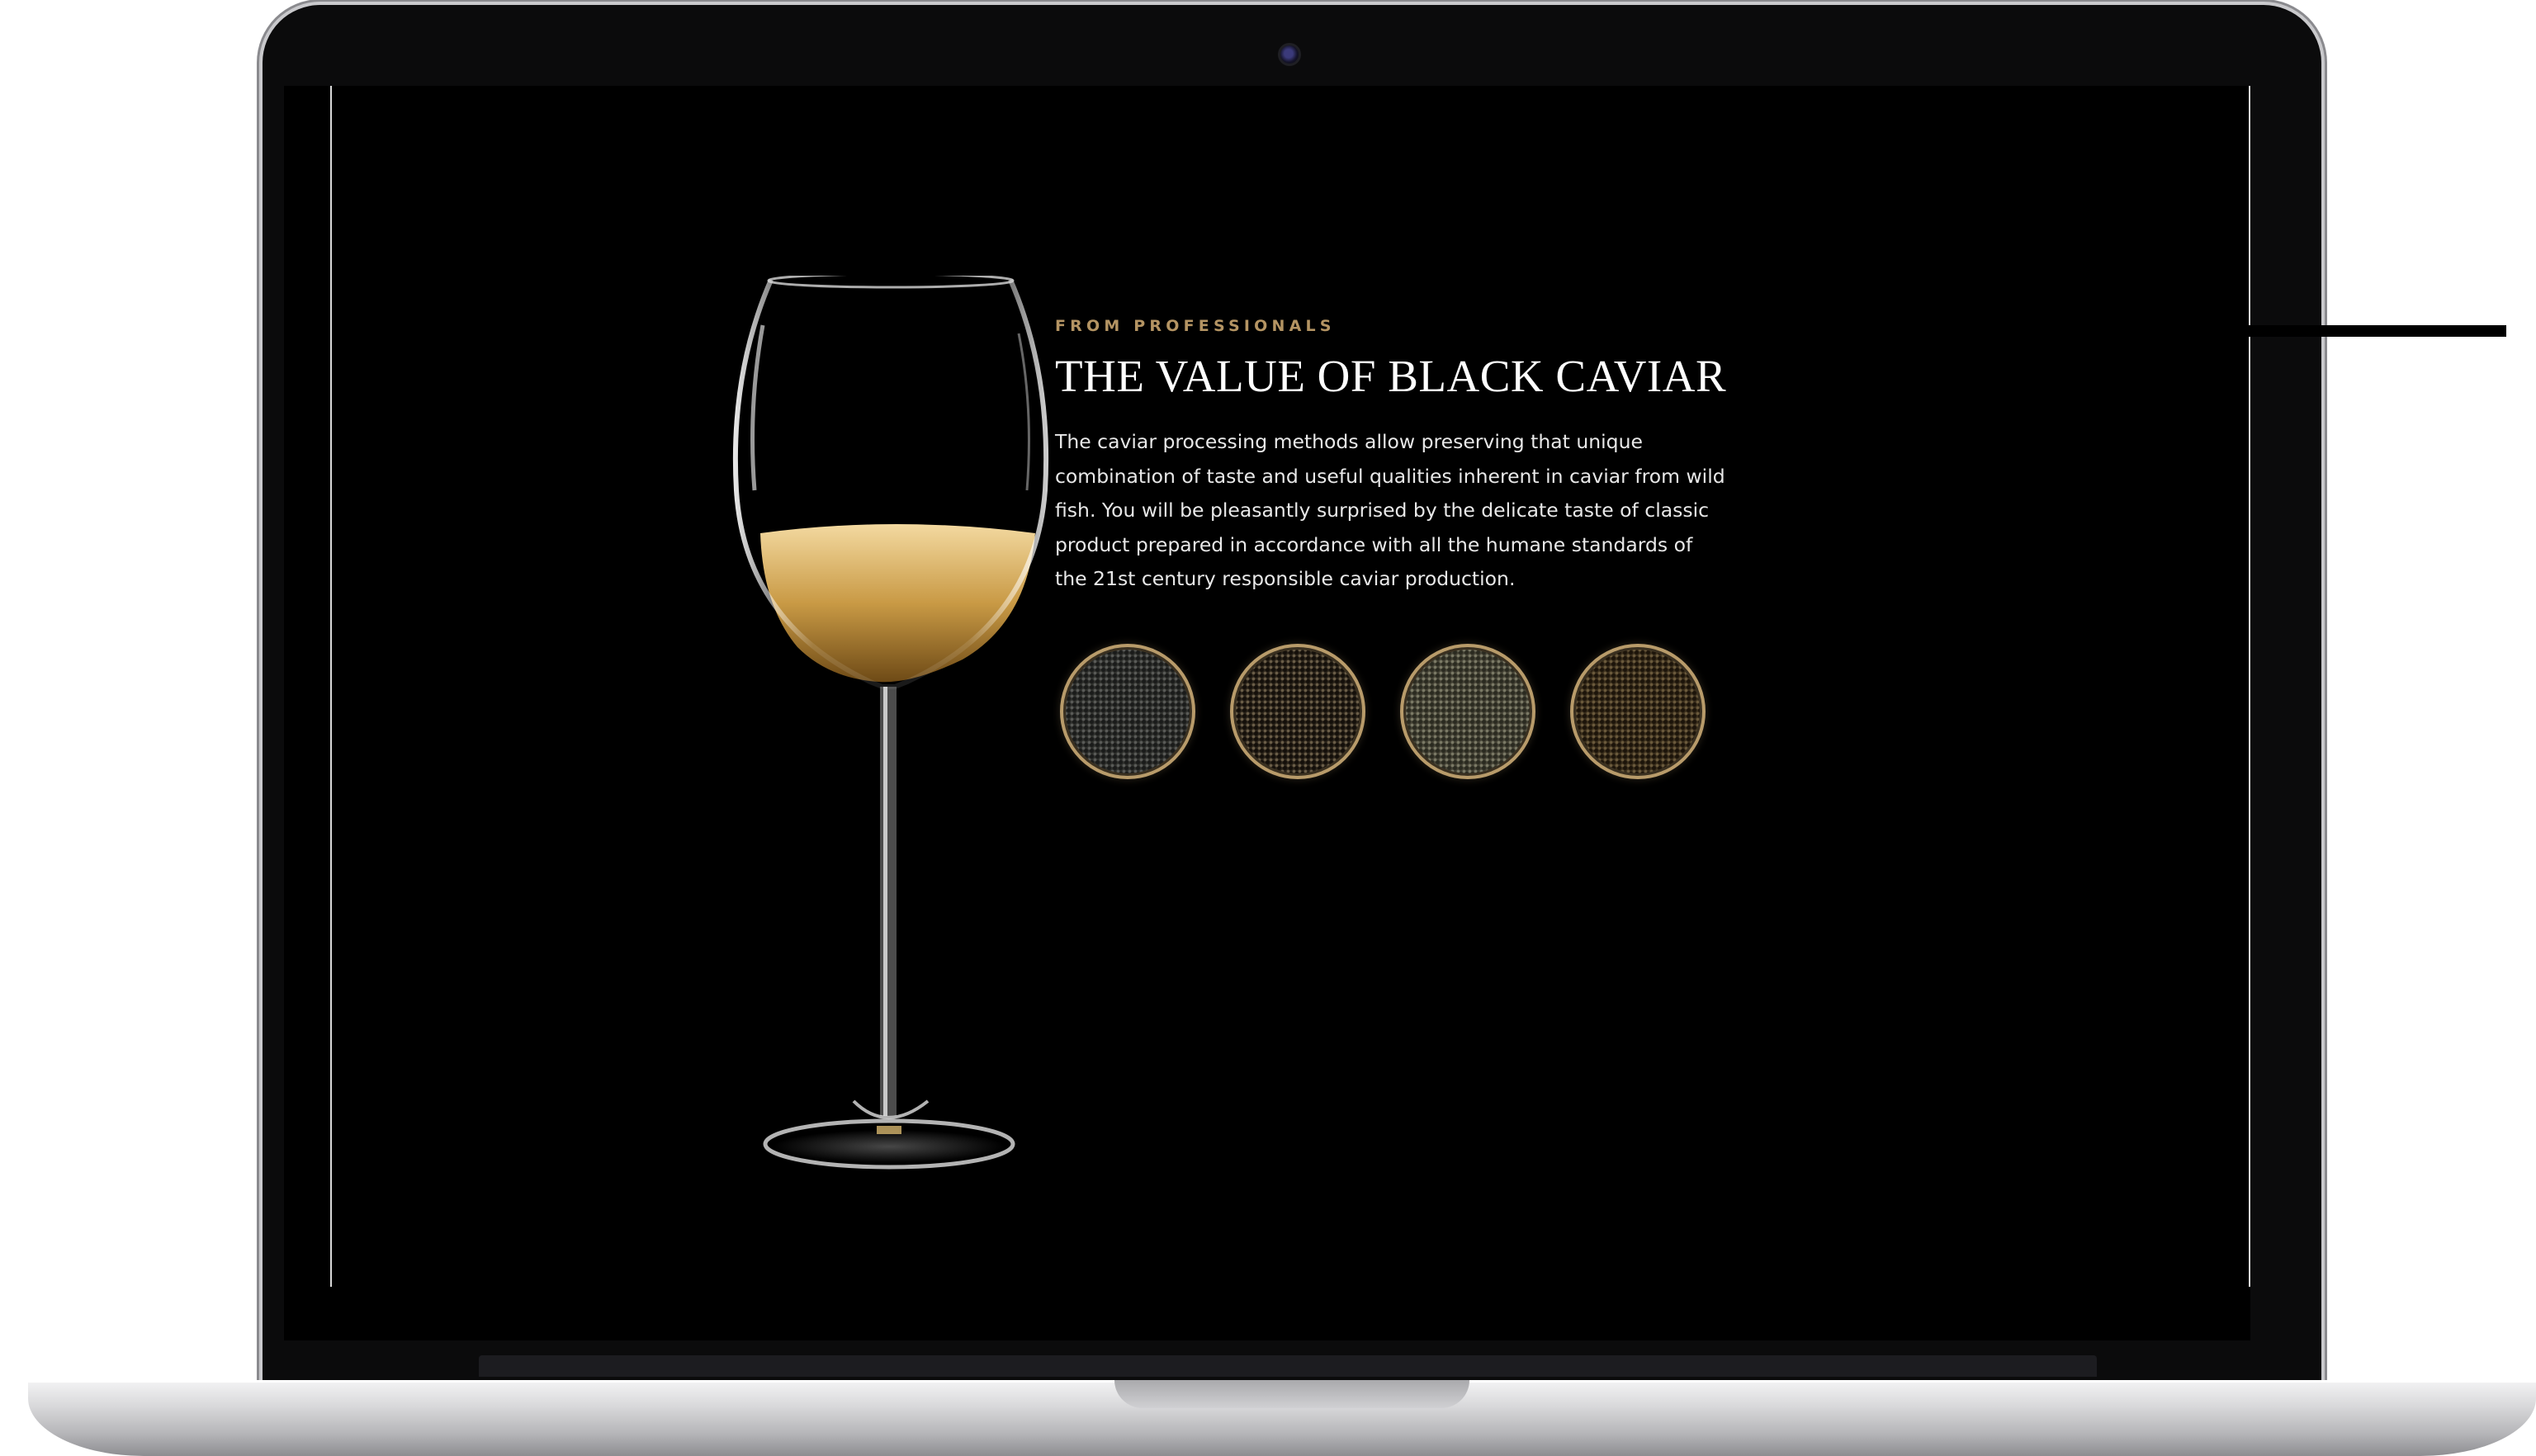  What do you see at coordinates (903, 728) in the screenshot?
I see `wine-glass-image` at bounding box center [903, 728].